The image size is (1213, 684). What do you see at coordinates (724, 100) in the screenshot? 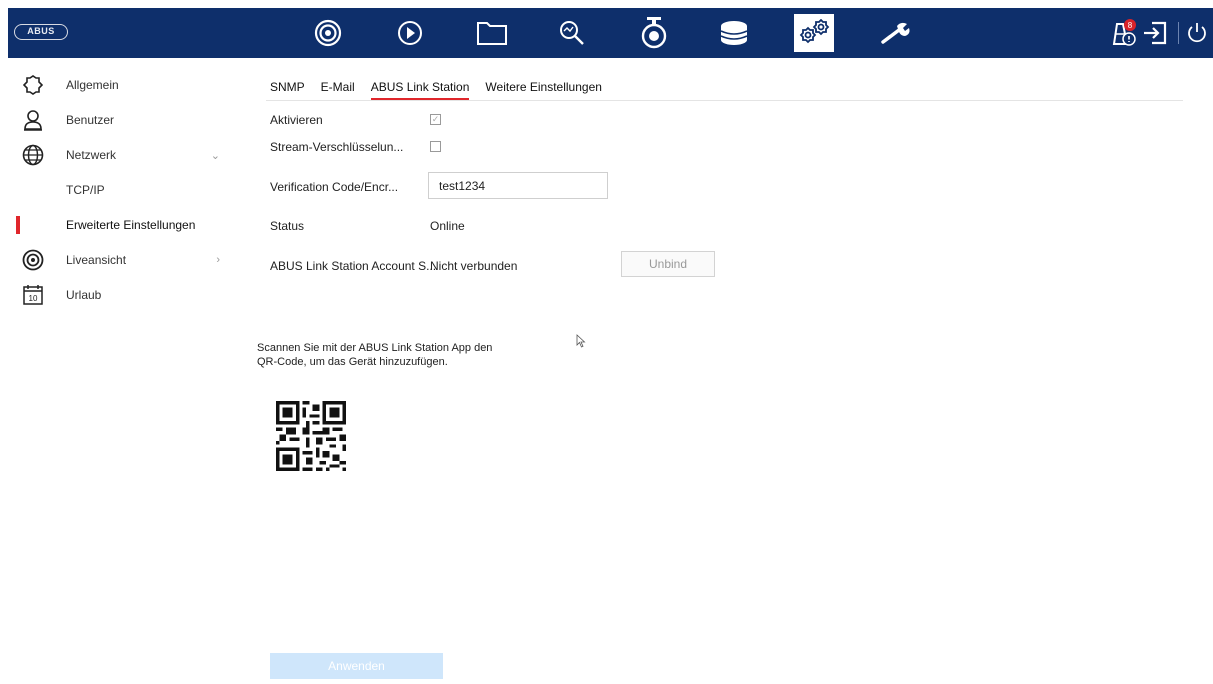
I see `tab-divider` at bounding box center [724, 100].